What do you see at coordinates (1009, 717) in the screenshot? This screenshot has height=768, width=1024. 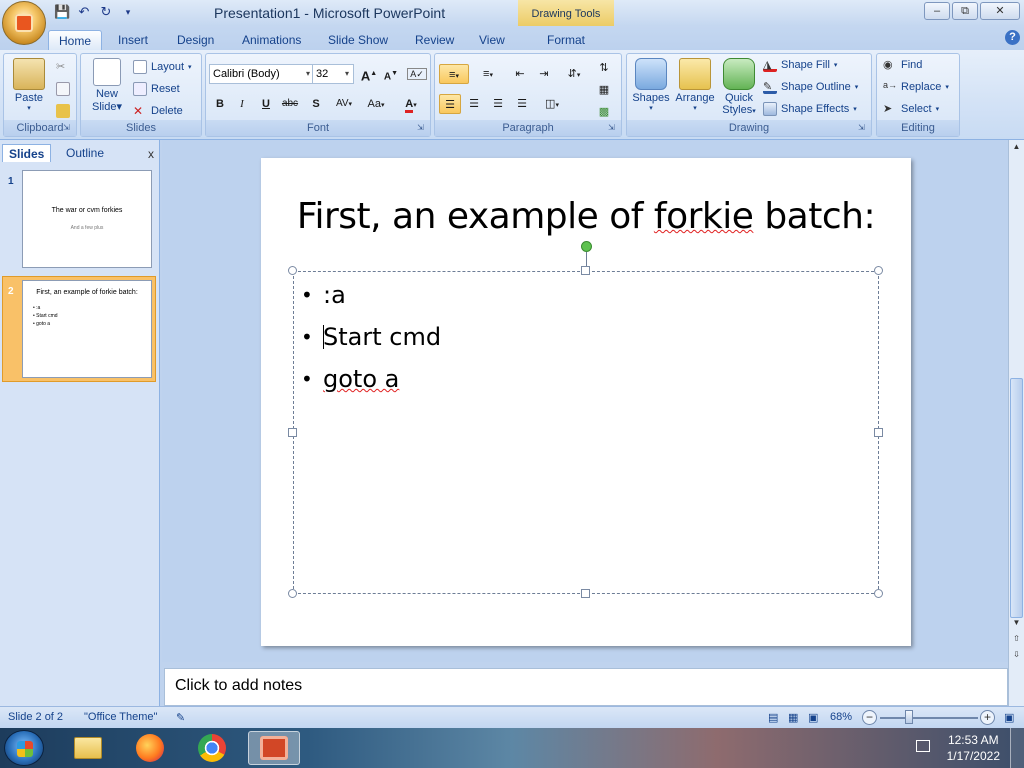 I see `fit-slide-icon: ▣` at bounding box center [1009, 717].